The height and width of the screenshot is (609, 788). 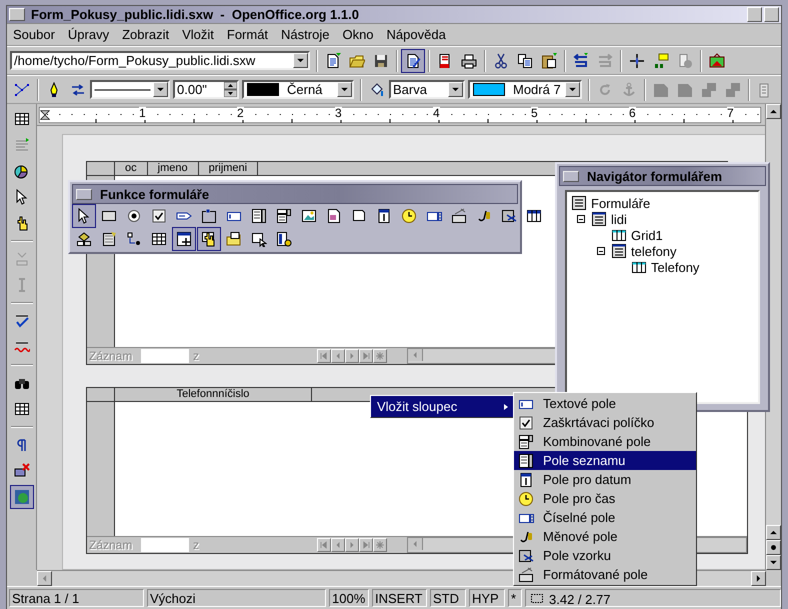 I want to click on color-dropdown: Modrá 7, so click(x=525, y=89).